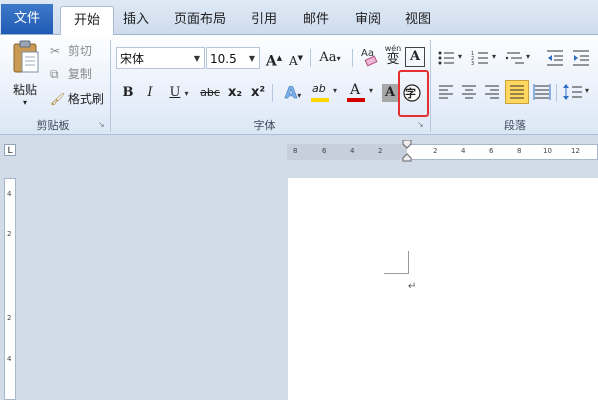 The width and height of the screenshot is (598, 400). I want to click on clipboard-group-label: 剪贴板, so click(53, 125).